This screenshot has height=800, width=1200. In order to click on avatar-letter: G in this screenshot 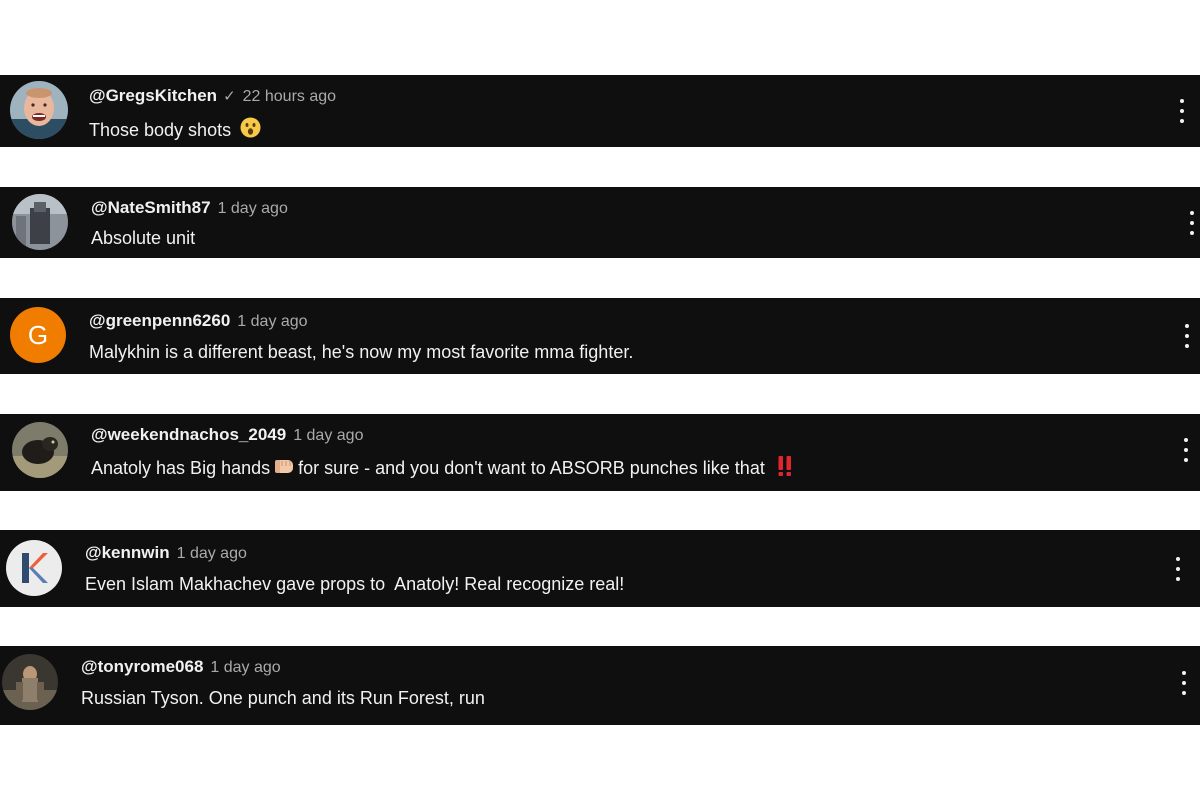, I will do `click(38, 334)`.